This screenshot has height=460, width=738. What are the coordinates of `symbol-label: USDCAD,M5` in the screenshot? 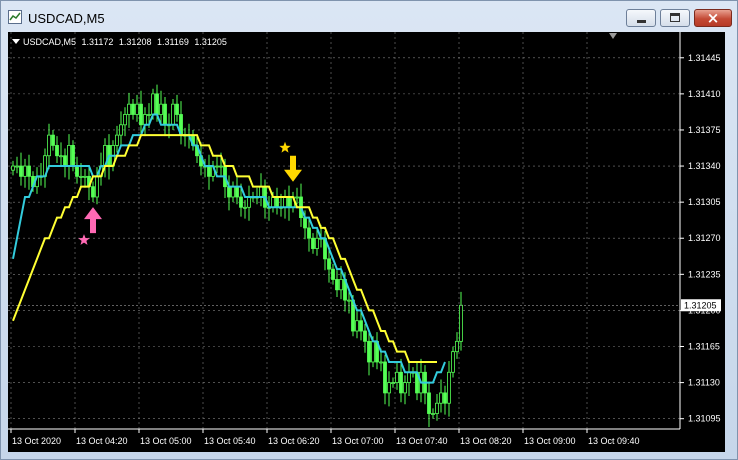 It's located at (50, 42).